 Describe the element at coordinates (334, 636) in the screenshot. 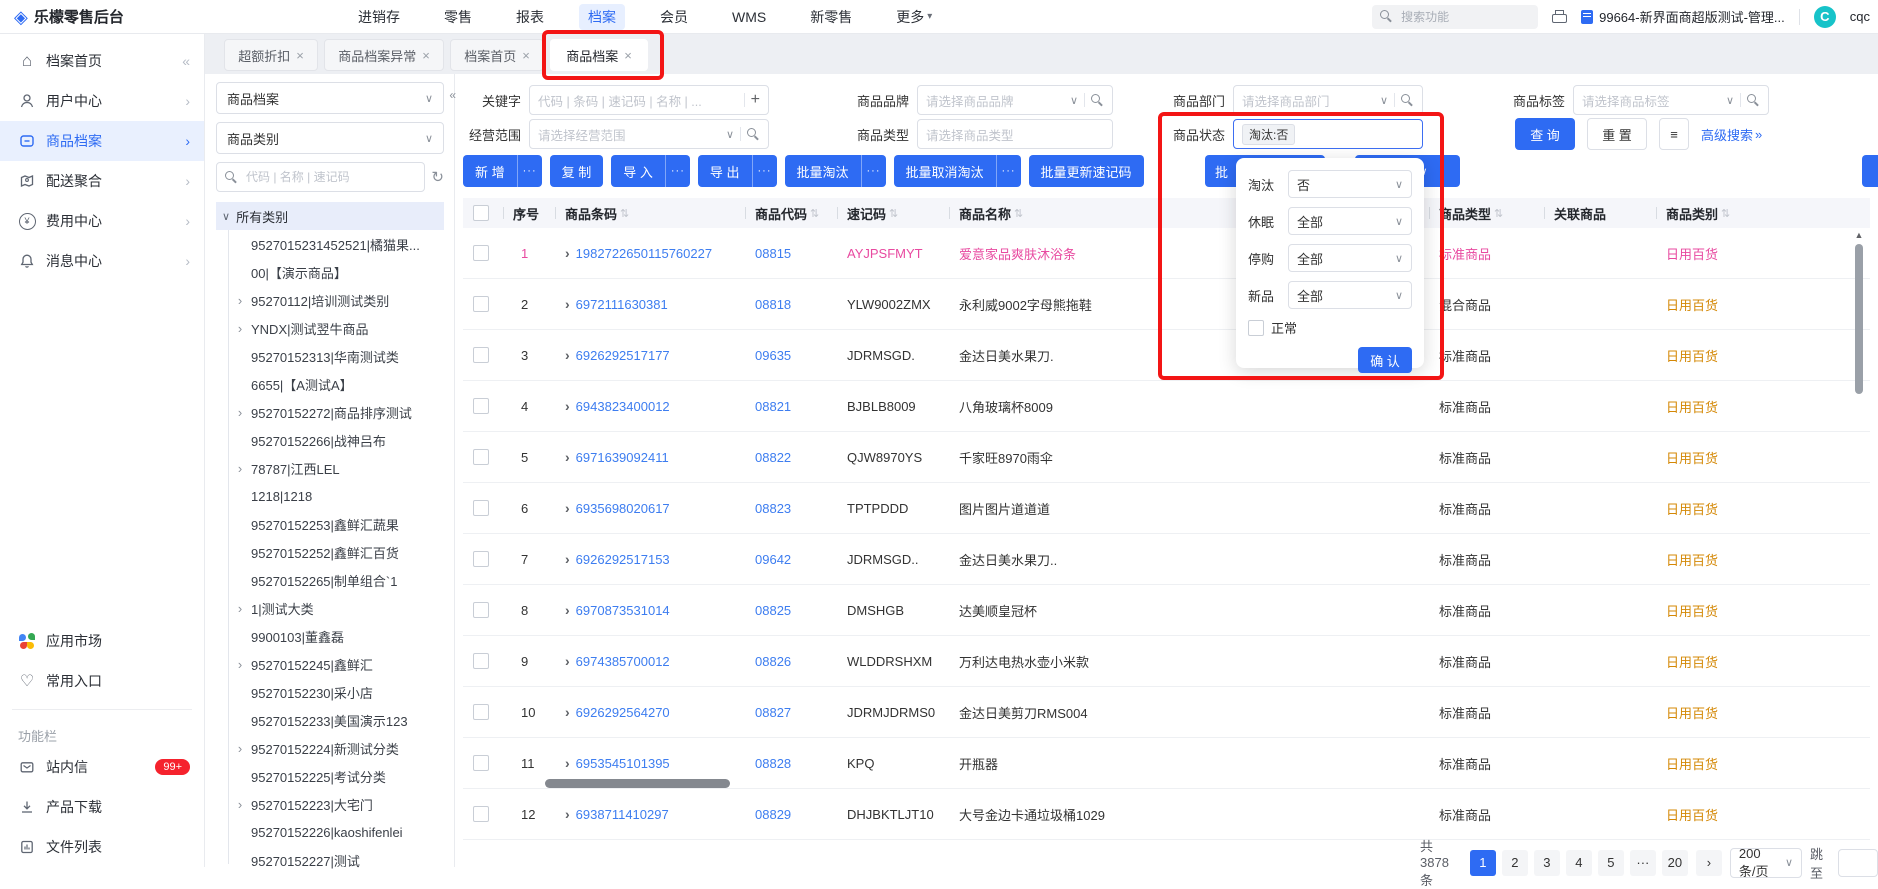

I see `tree-item: › 9900103|董鑫磊` at that location.